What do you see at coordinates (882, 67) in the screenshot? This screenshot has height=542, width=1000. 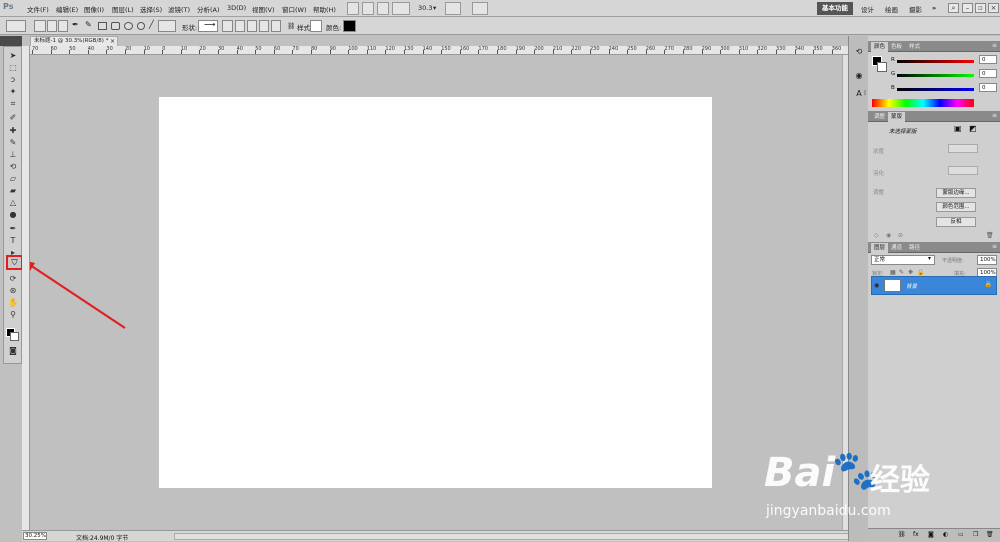 I see `color-bg-swatch` at bounding box center [882, 67].